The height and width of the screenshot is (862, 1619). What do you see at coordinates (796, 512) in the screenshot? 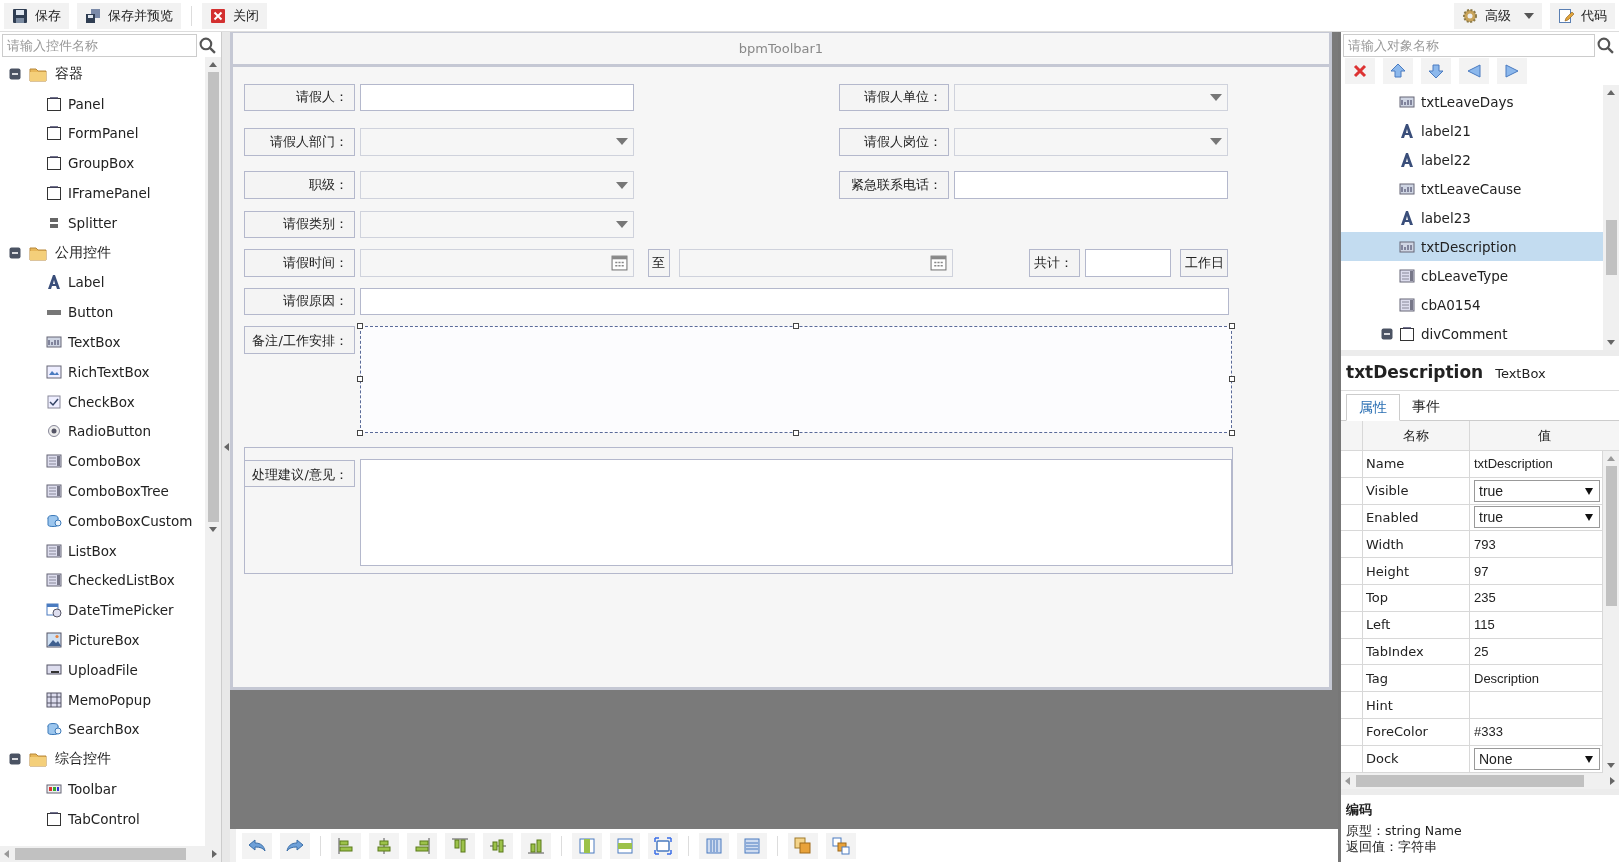
I see `text-area` at bounding box center [796, 512].